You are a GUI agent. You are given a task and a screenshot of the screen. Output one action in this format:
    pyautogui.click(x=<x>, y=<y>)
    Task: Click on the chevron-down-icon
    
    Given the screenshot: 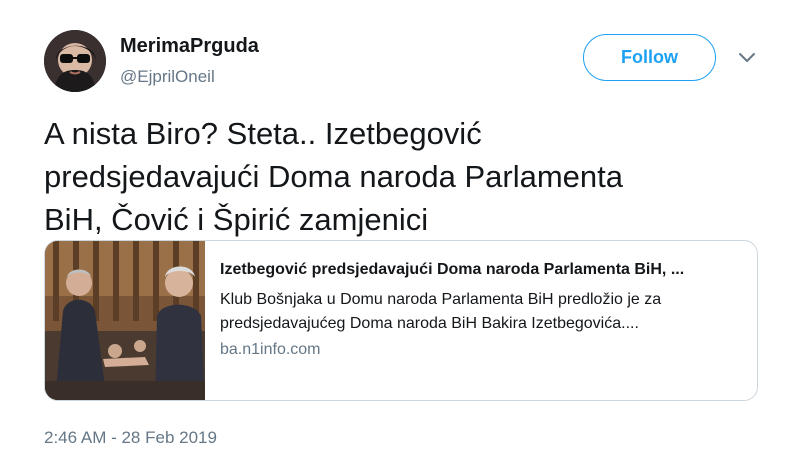 What is the action you would take?
    pyautogui.click(x=747, y=58)
    